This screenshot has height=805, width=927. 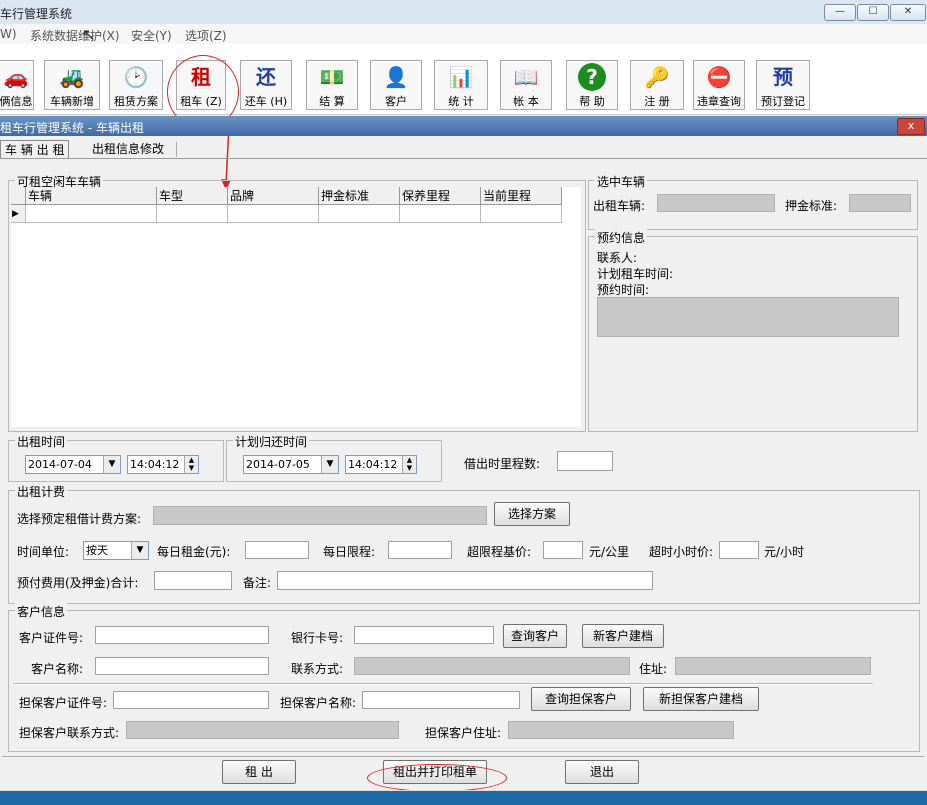 I want to click on toolbar-return-button: 还还车 (H), so click(x=266, y=85).